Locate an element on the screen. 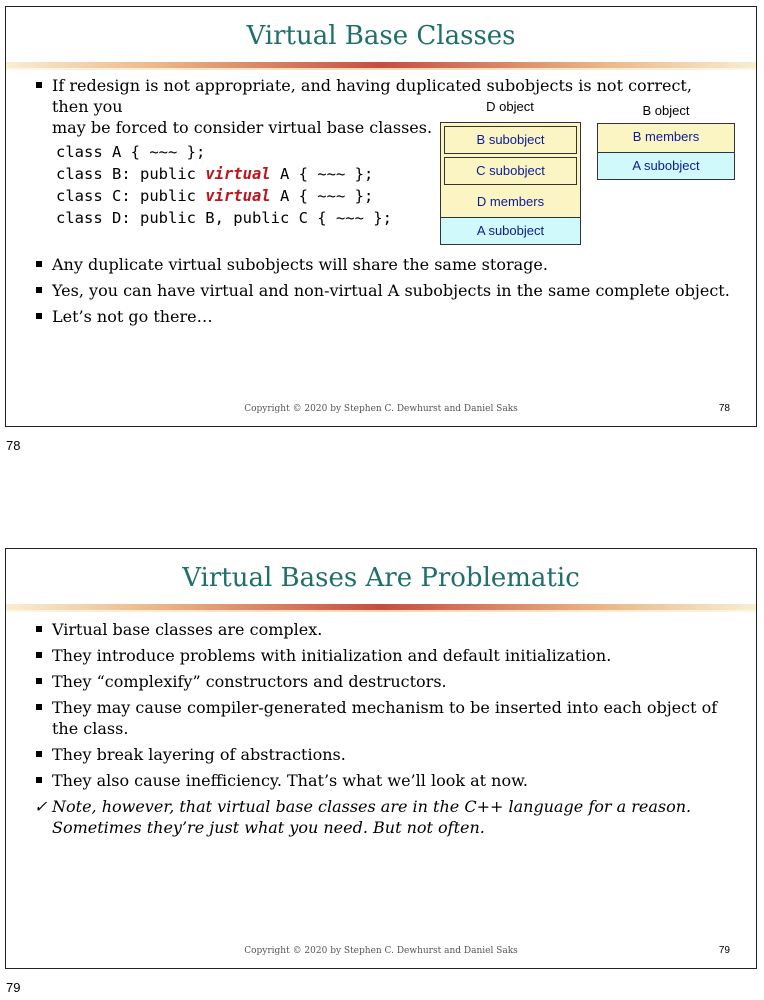 The width and height of the screenshot is (764, 1000). code-line: class D: public B, public C { ~~~ }; is located at coordinates (224, 218).